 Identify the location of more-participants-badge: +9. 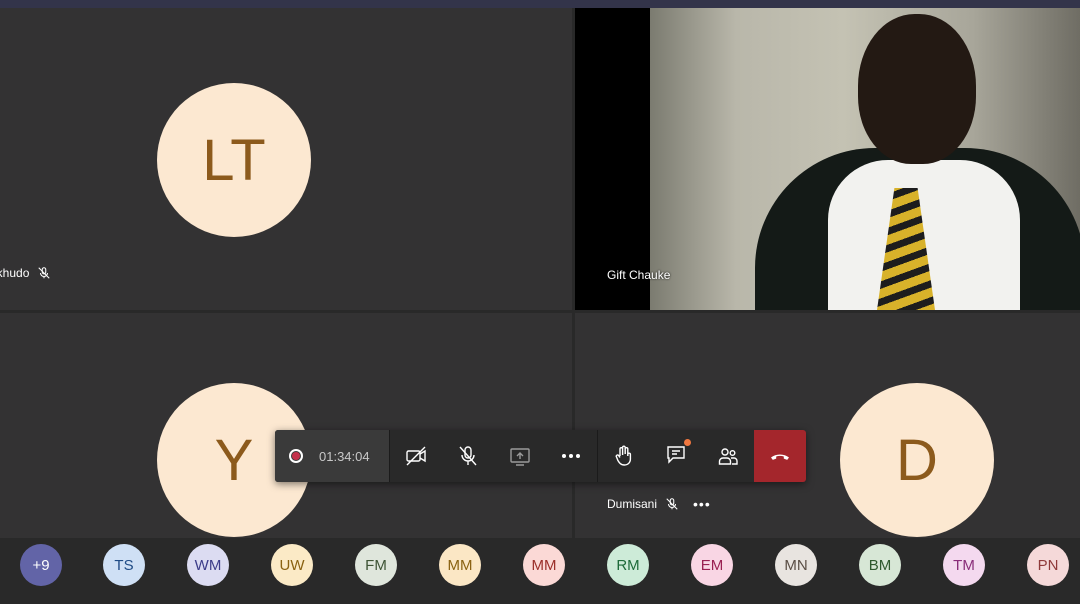
(41, 565).